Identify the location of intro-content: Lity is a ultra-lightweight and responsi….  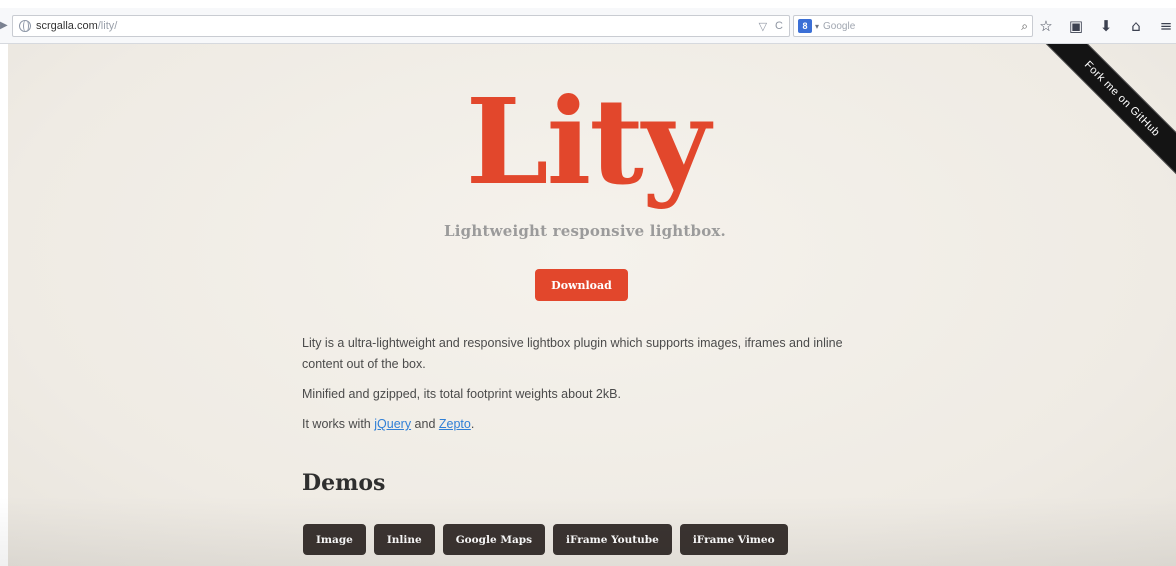
(592, 388).